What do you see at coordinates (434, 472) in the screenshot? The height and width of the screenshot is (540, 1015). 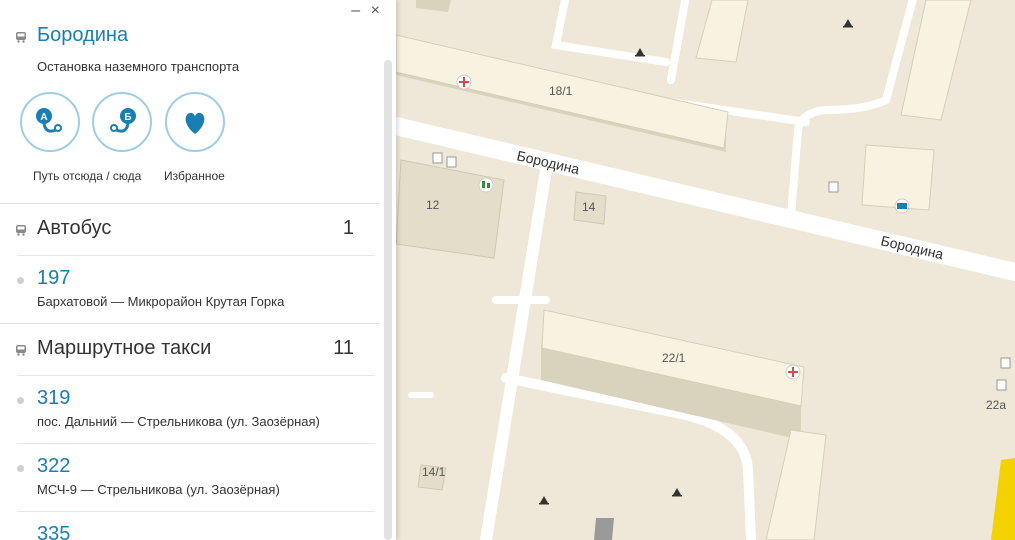 I see `building-label: 14/1` at bounding box center [434, 472].